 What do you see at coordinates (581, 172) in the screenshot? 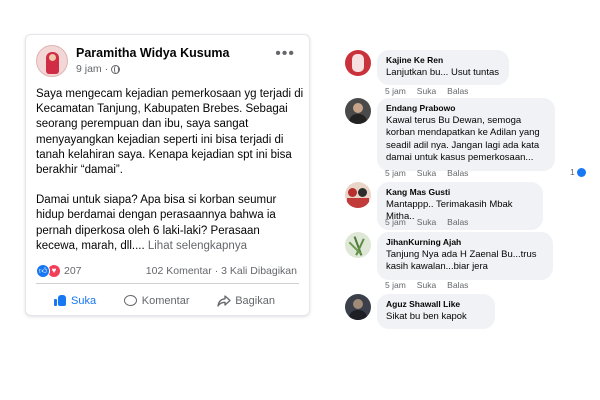
I see `like-reaction-icon` at bounding box center [581, 172].